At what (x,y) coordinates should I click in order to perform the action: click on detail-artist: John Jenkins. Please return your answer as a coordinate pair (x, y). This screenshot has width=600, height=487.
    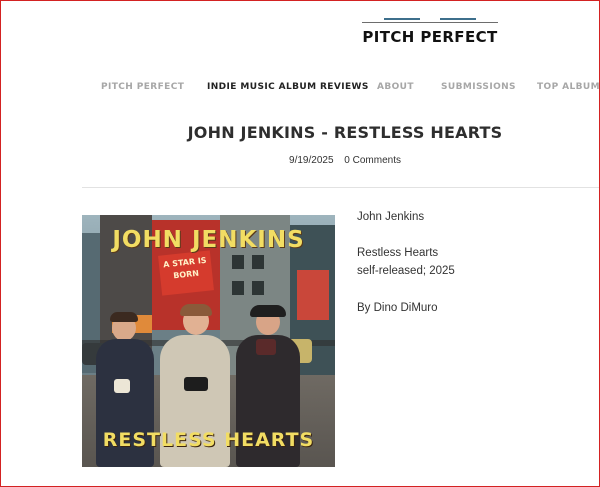
    Looking at the image, I should click on (391, 217).